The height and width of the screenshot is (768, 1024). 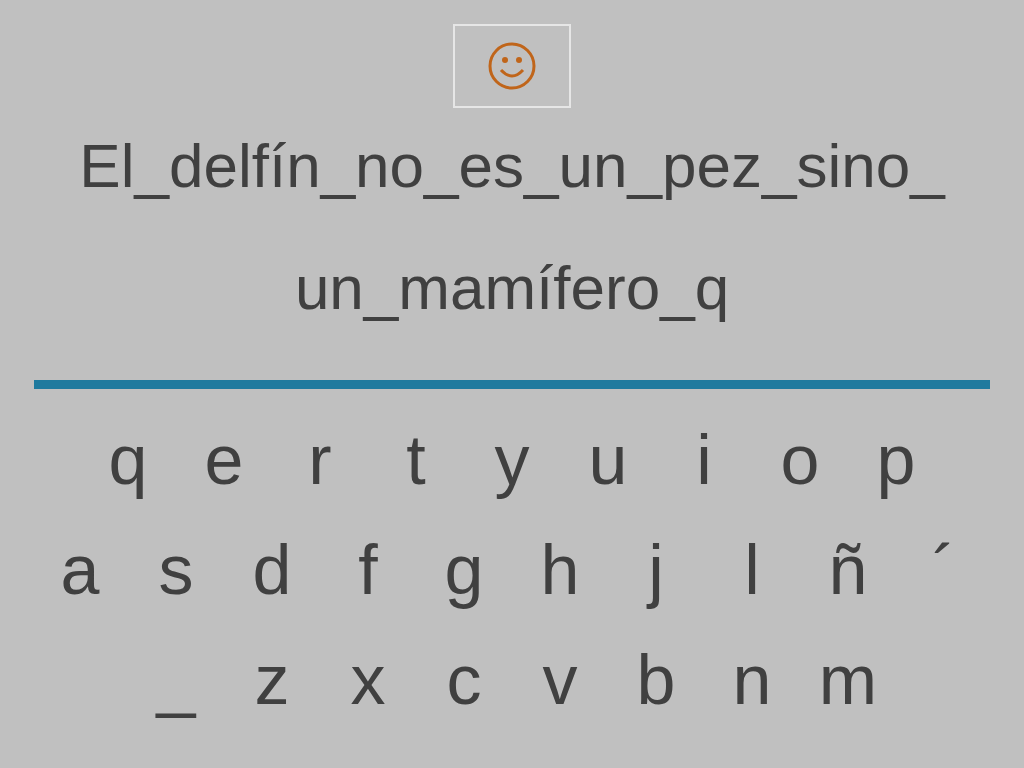 What do you see at coordinates (176, 680) in the screenshot?
I see `letter-key: _` at bounding box center [176, 680].